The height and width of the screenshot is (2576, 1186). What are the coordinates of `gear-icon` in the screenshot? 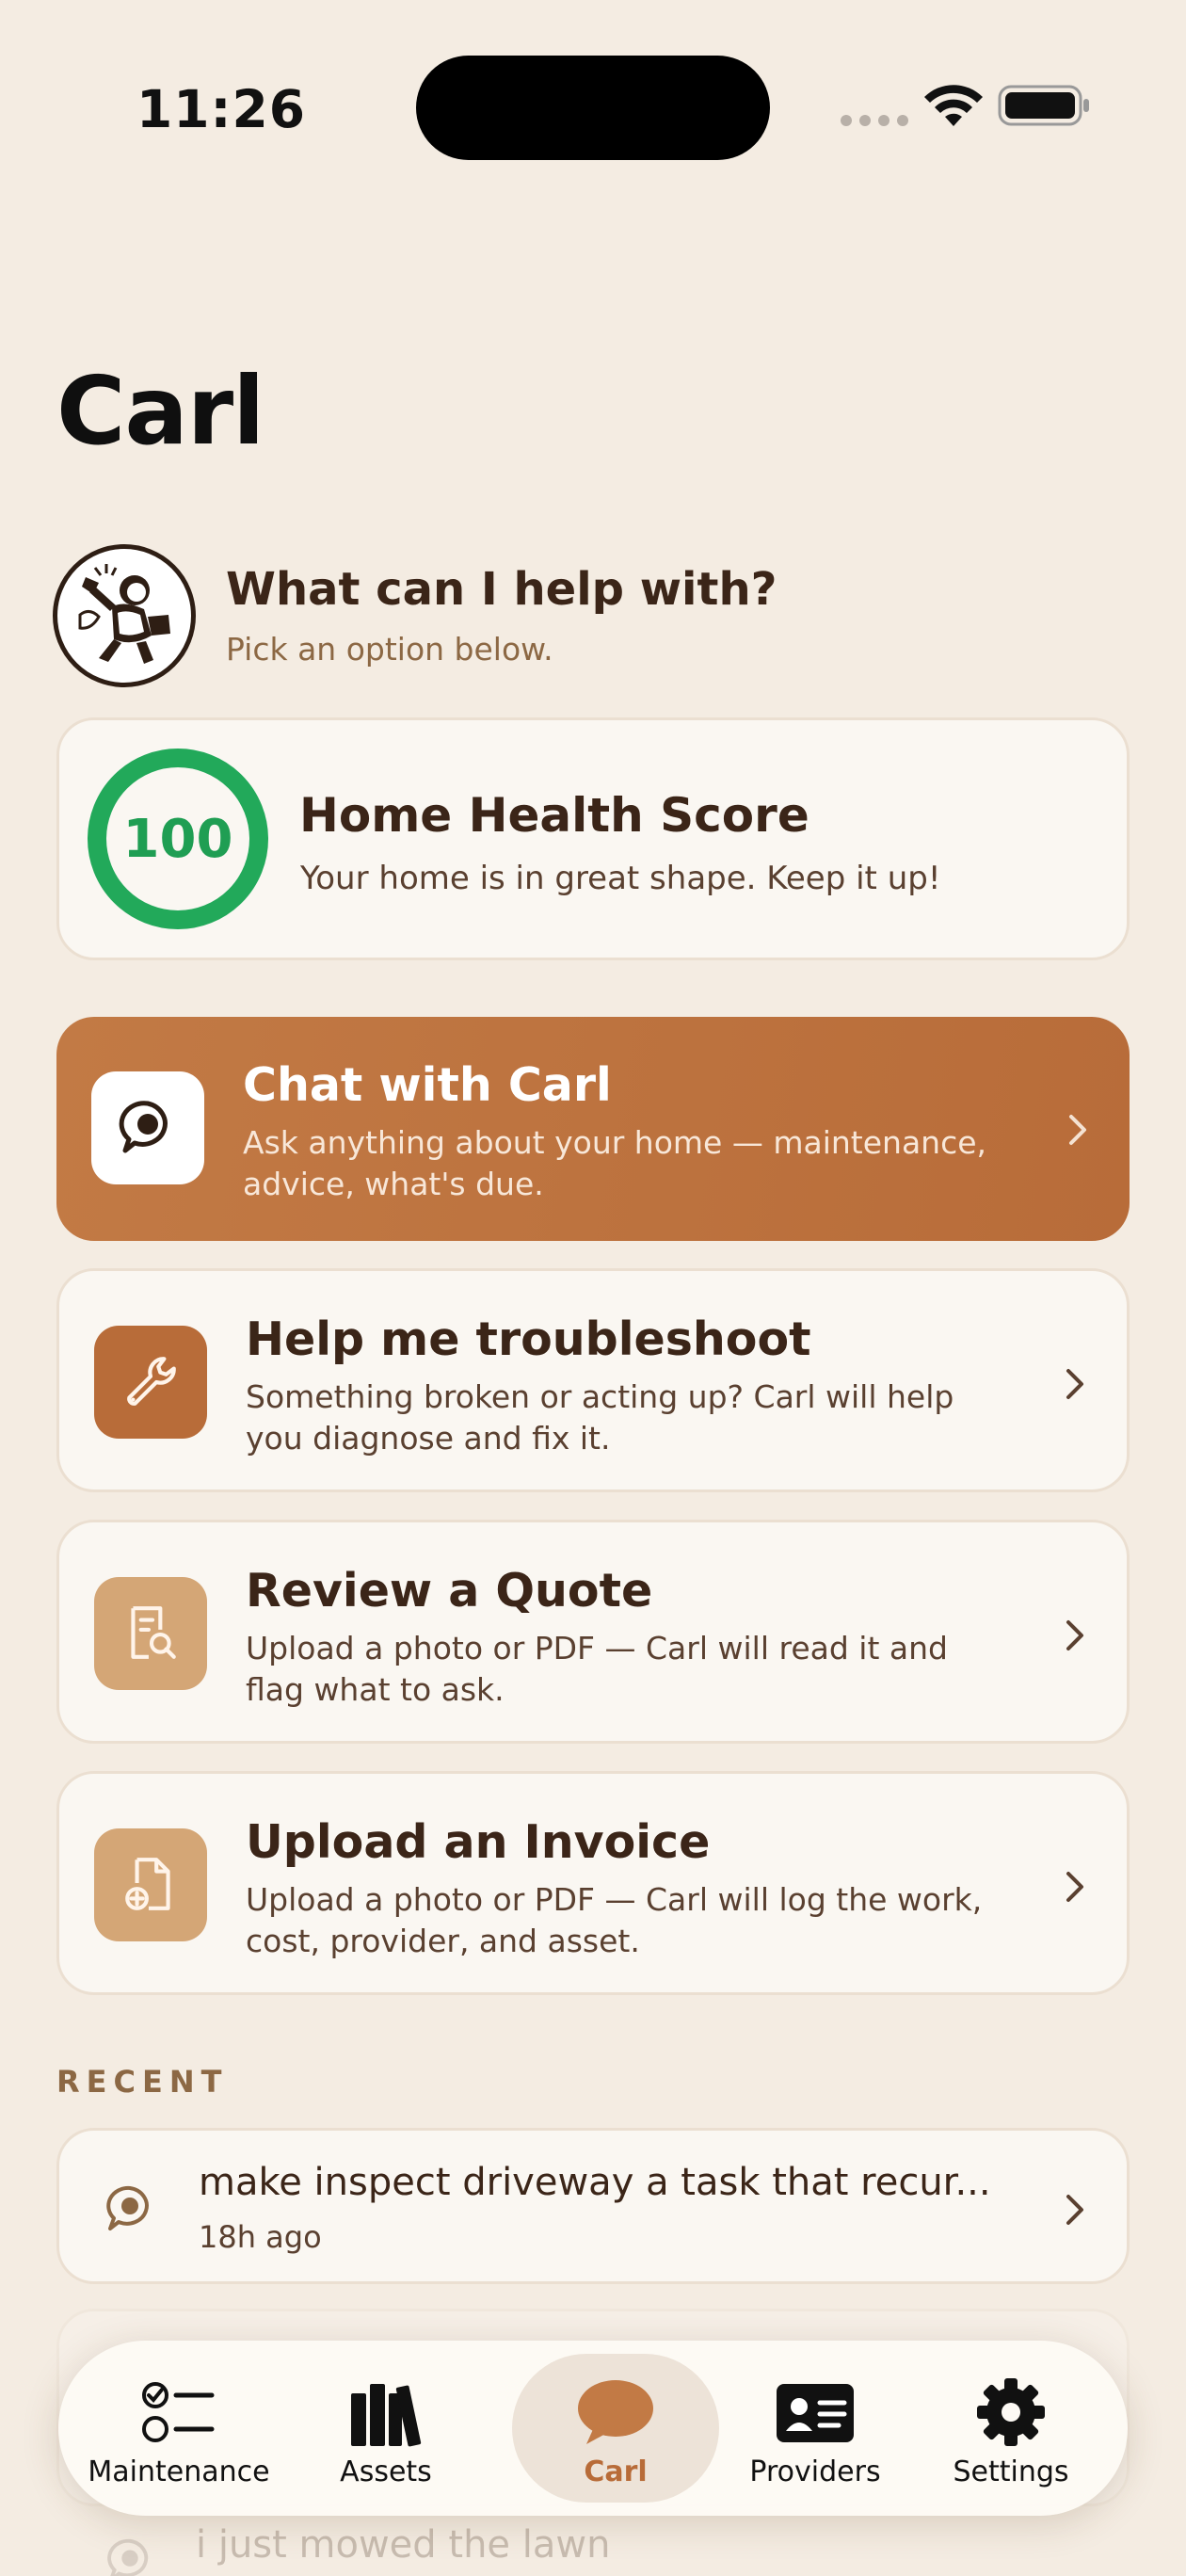 It's located at (1011, 2412).